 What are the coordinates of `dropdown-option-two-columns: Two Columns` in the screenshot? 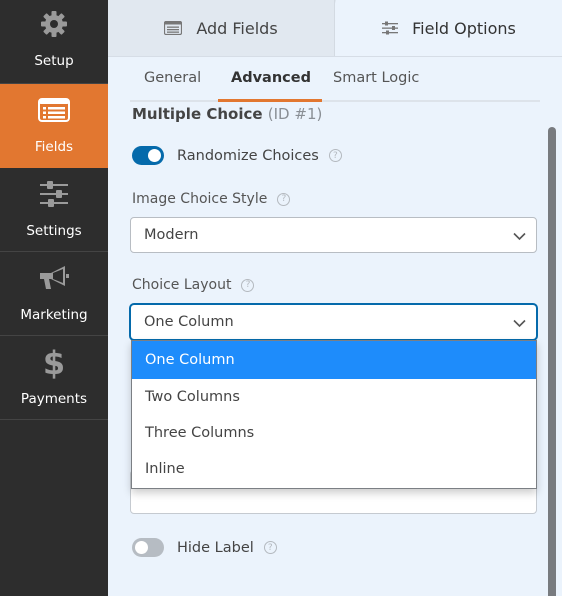 It's located at (334, 397).